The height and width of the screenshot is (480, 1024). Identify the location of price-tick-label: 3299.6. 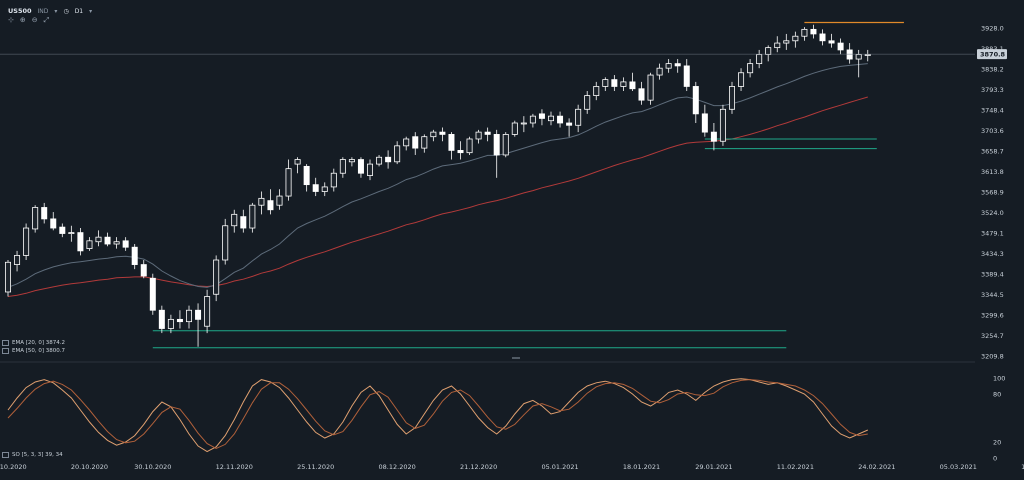
(992, 315).